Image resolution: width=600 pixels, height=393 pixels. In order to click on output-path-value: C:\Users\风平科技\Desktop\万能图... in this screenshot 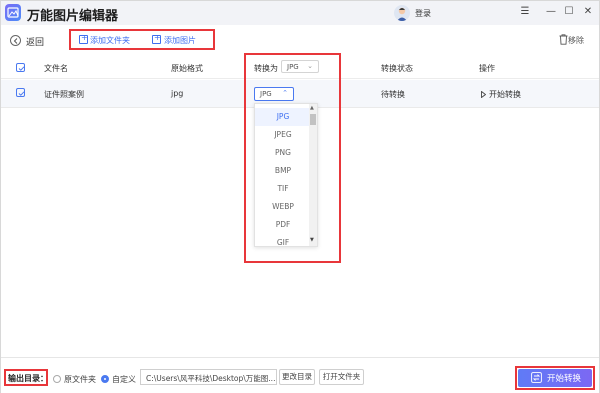, I will do `click(211, 378)`.